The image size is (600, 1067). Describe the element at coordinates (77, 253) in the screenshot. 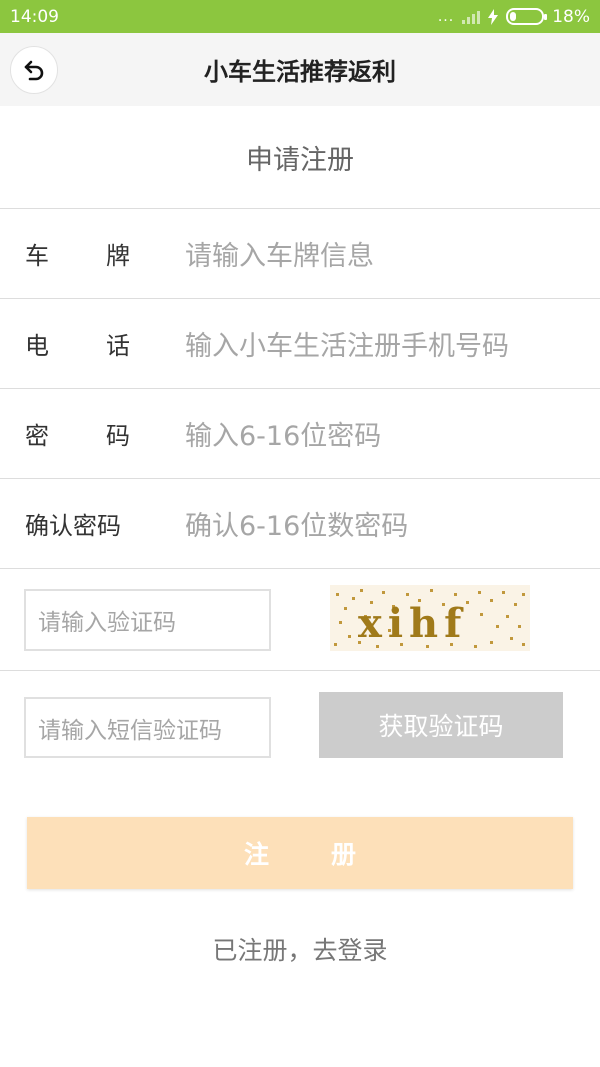

I see `plate-label: 车 牌` at that location.